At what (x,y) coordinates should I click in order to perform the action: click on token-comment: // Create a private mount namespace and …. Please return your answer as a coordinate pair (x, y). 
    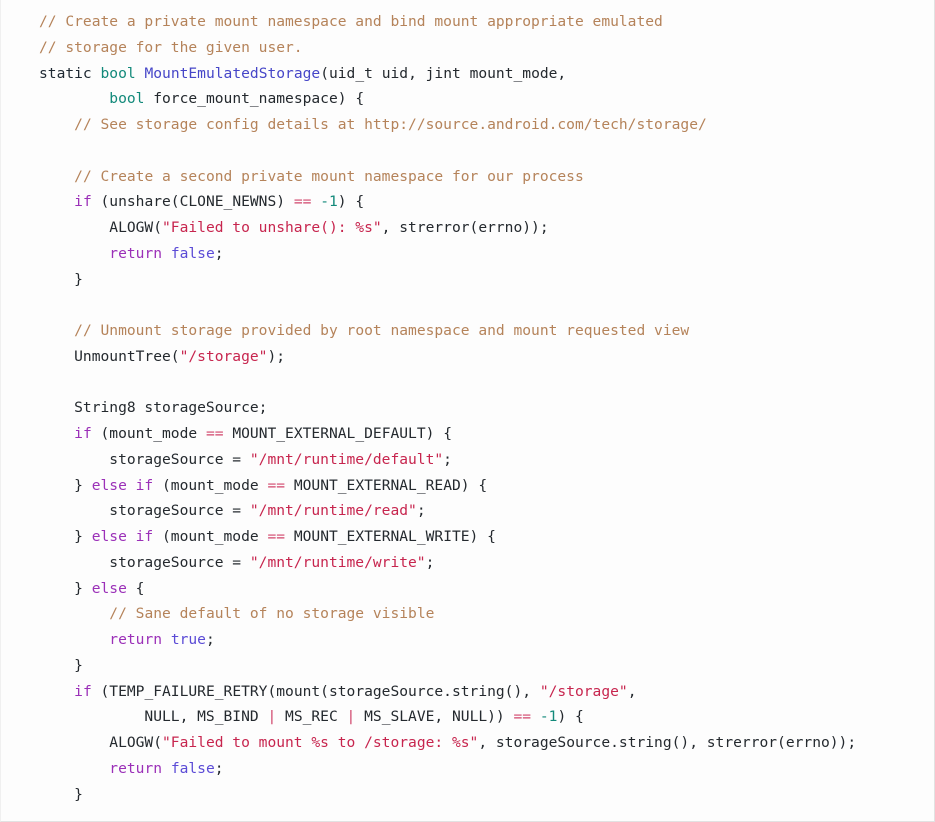
    Looking at the image, I should click on (351, 21).